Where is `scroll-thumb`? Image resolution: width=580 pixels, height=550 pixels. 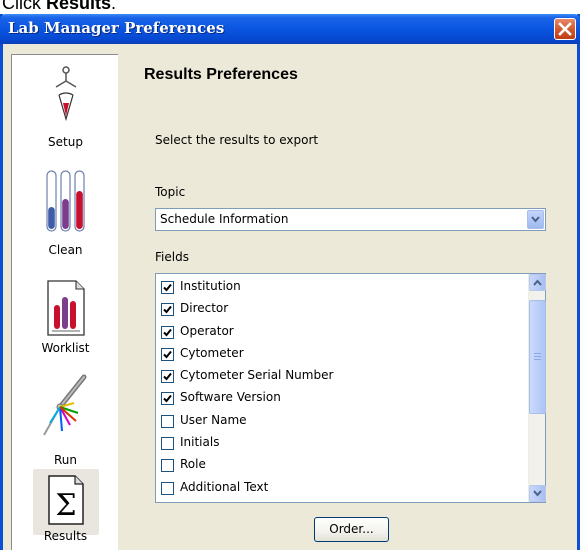 scroll-thumb is located at coordinates (537, 357).